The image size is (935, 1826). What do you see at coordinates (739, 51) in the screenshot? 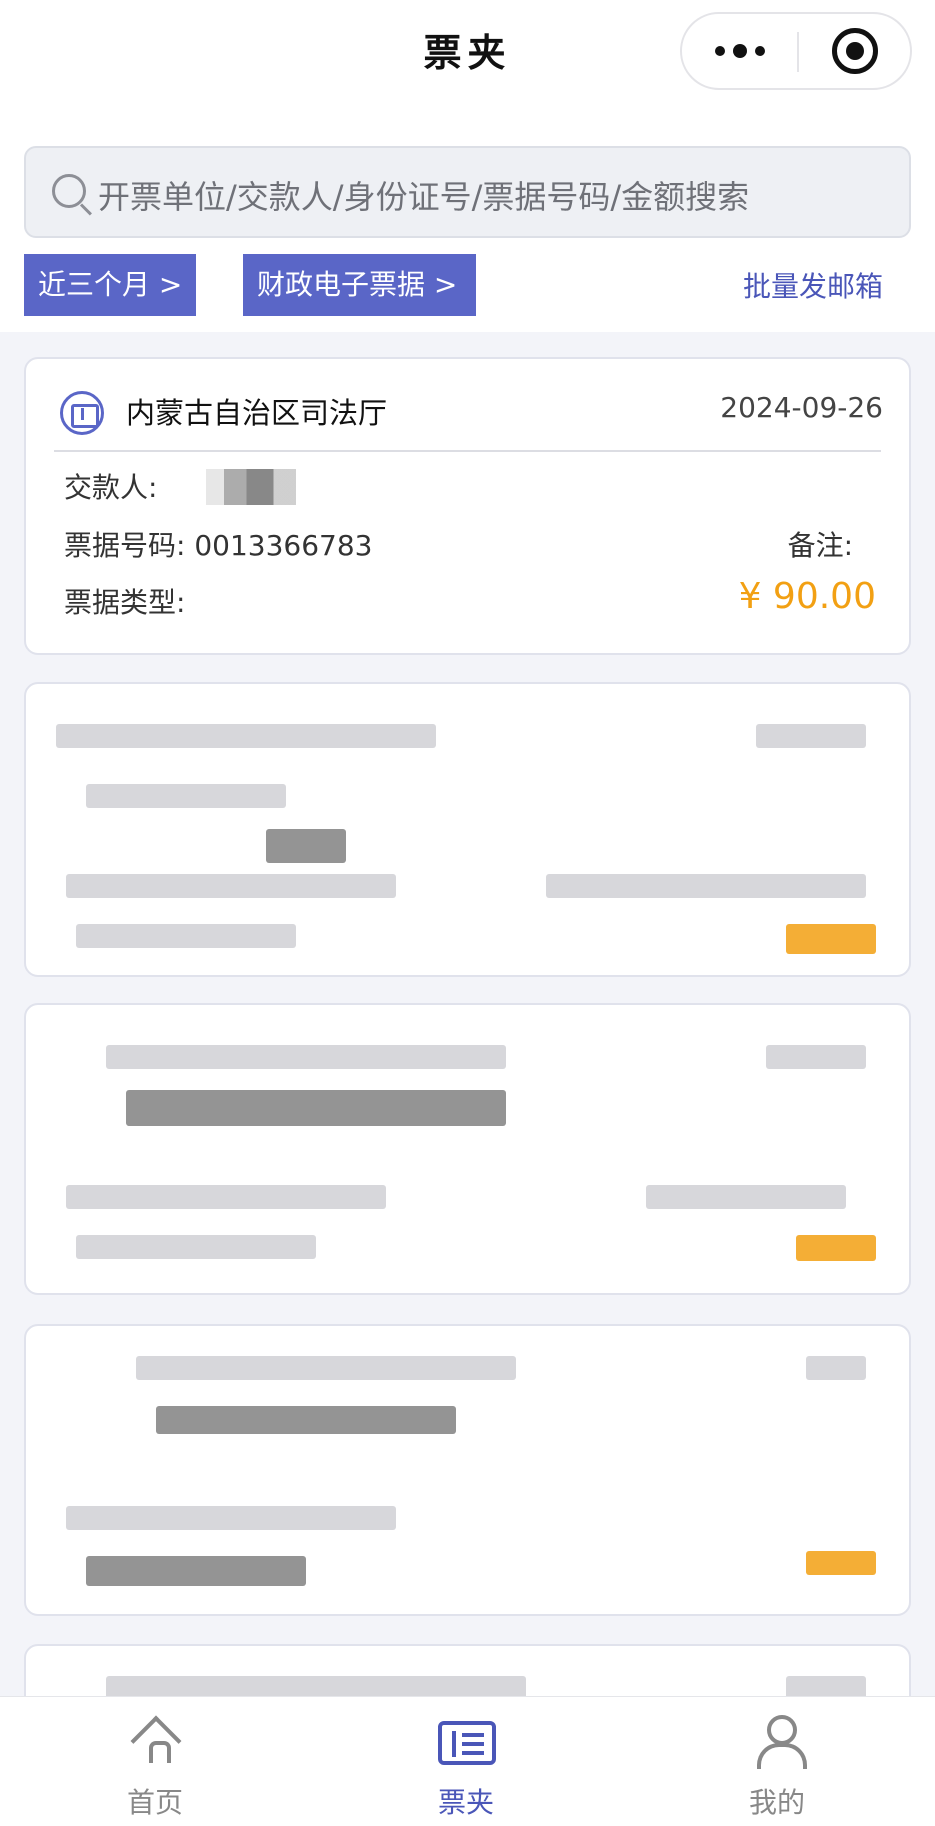
I see `more-dots-icon` at bounding box center [739, 51].